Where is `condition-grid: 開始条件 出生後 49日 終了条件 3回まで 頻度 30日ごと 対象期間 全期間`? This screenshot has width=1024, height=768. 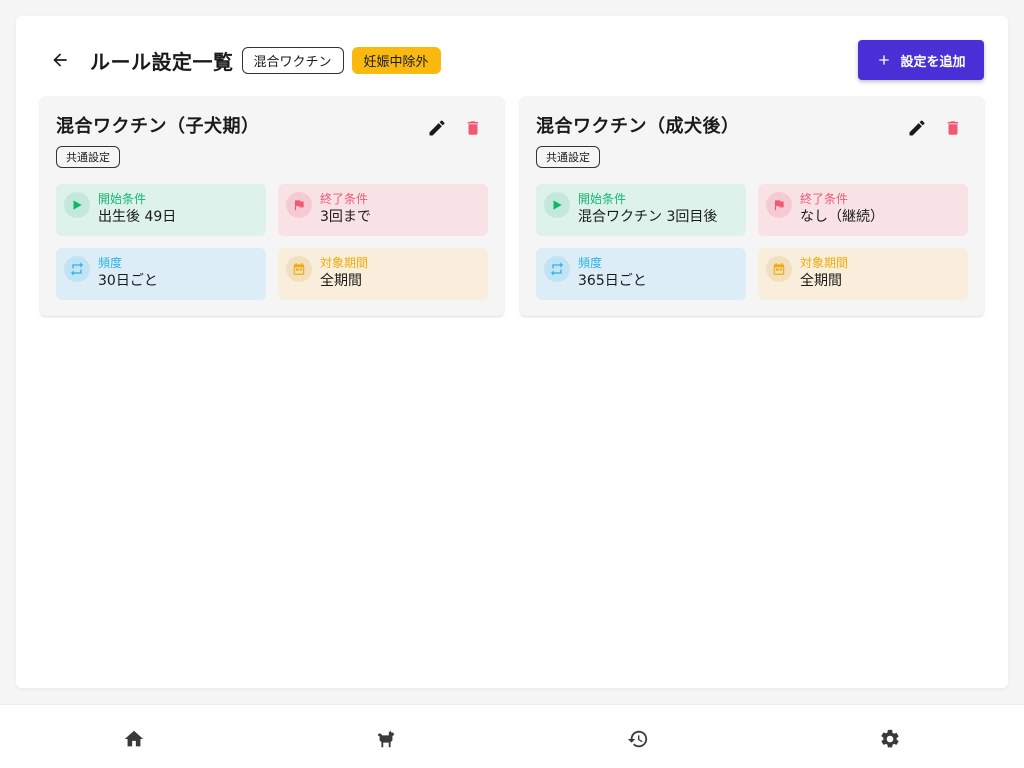
condition-grid: 開始条件 出生後 49日 終了条件 3回まで 頻度 30日ごと 対象期間 全期間 is located at coordinates (272, 242).